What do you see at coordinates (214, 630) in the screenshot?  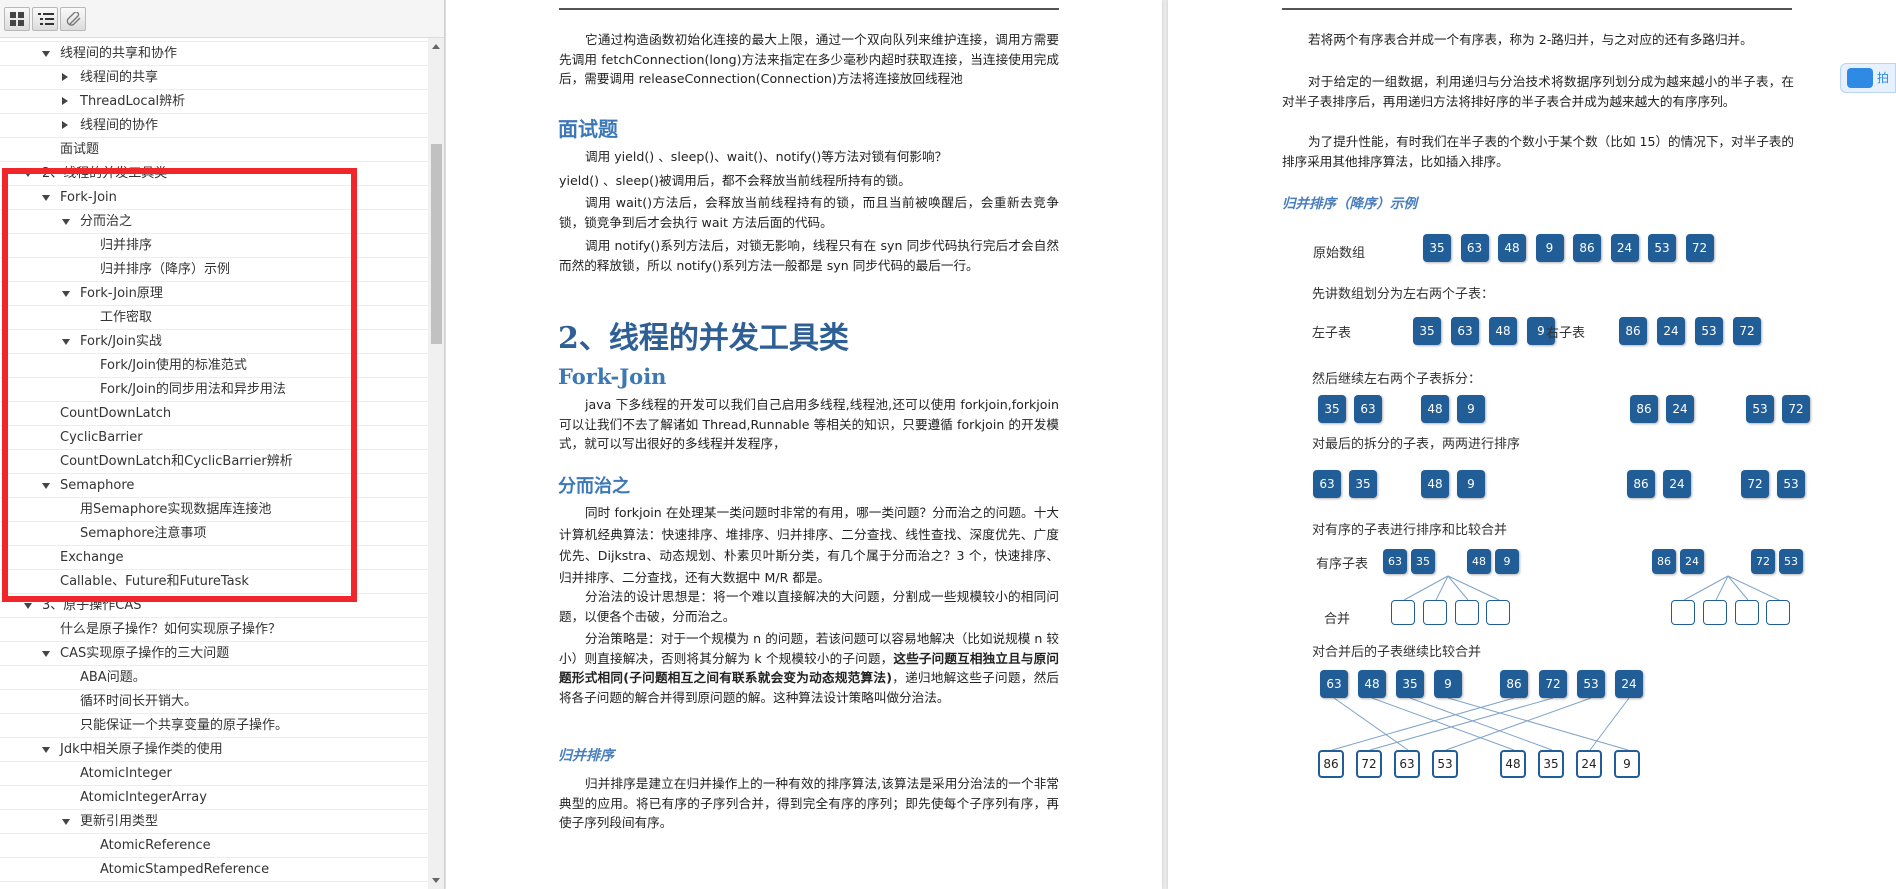 I see `outline-item: 什么是原子操作？如何实现原子操作？` at bounding box center [214, 630].